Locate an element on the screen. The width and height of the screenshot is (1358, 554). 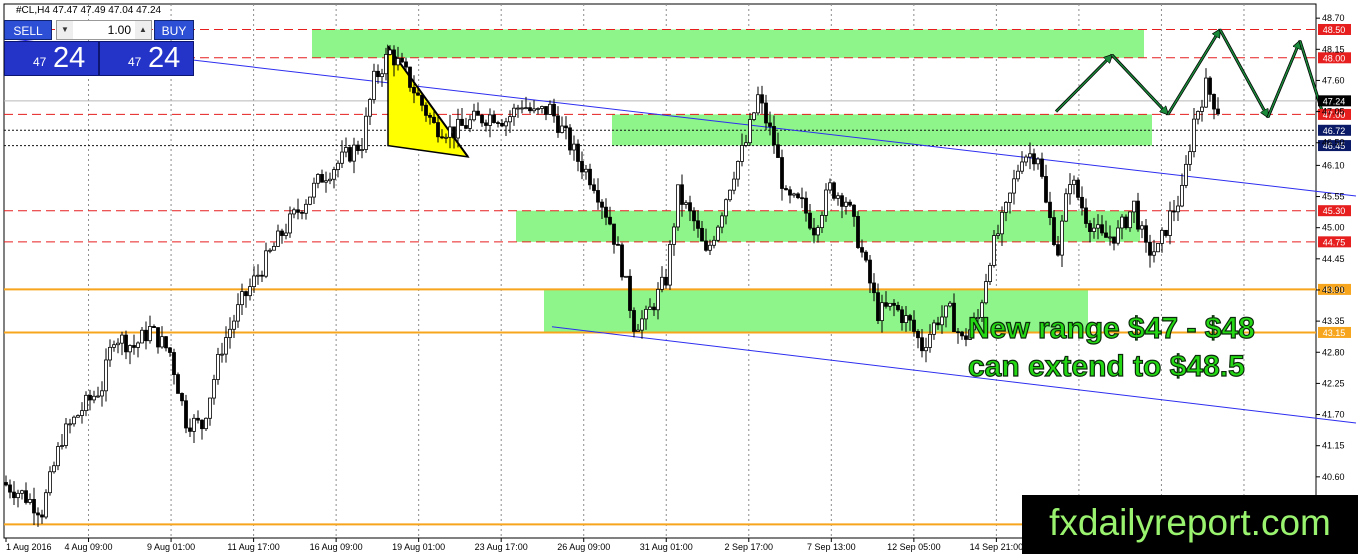
buy-button: BUY is located at coordinates (174, 30).